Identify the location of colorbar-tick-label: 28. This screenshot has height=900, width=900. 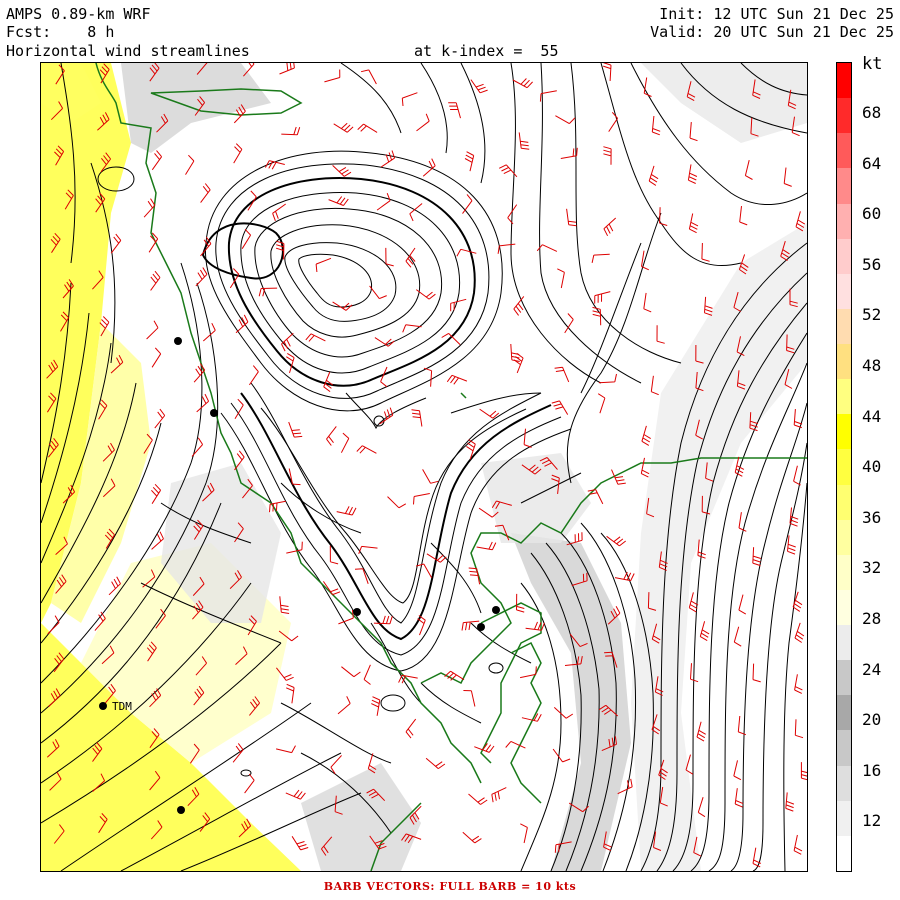
(872, 618).